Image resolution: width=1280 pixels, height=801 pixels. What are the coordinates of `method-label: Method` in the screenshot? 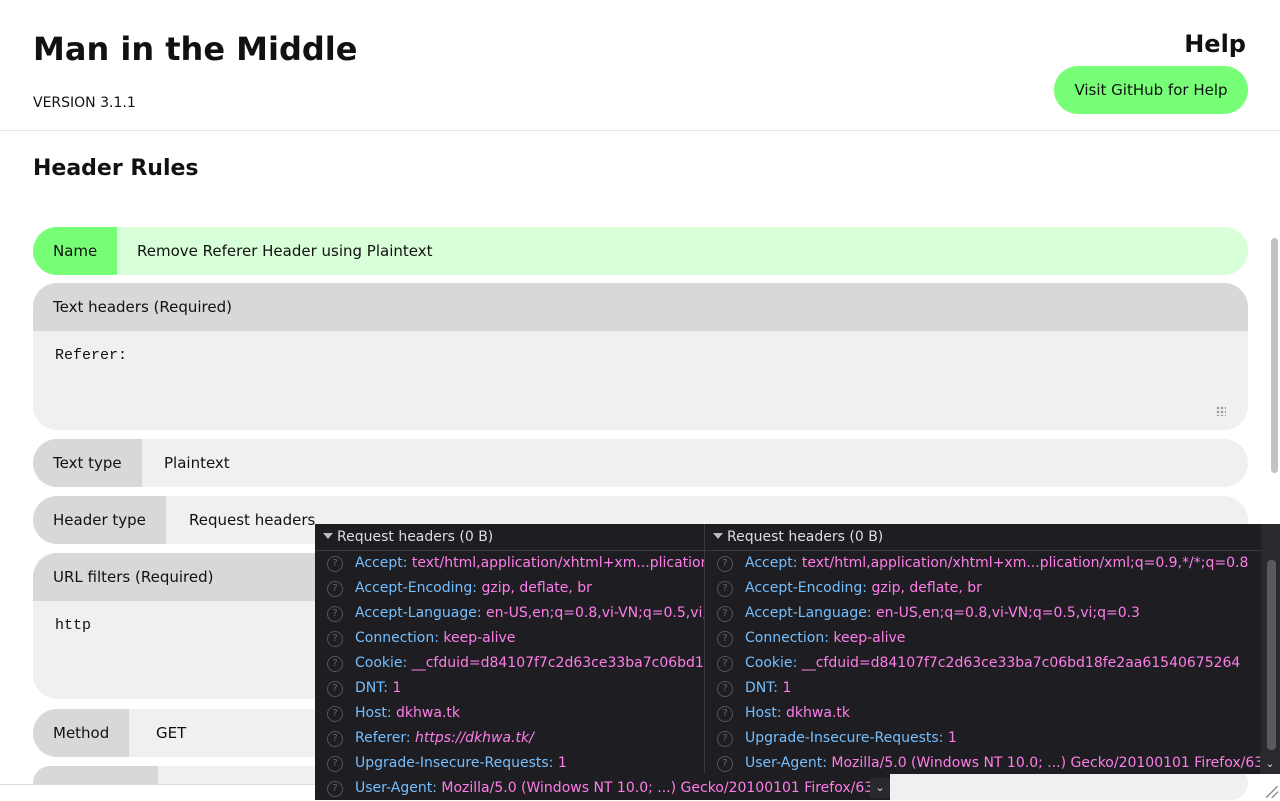 It's located at (81, 733).